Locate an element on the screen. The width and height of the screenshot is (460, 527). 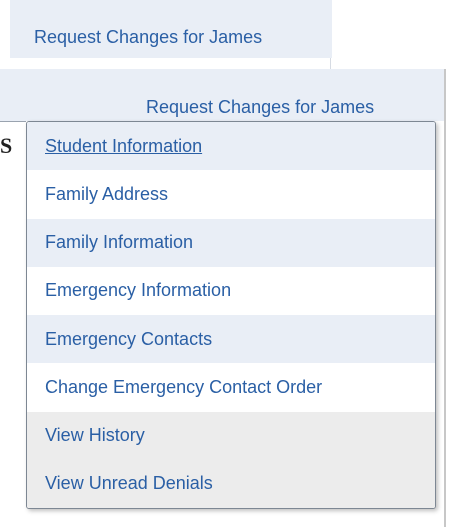
menu-item-label: View Unread Denials is located at coordinates (129, 483).